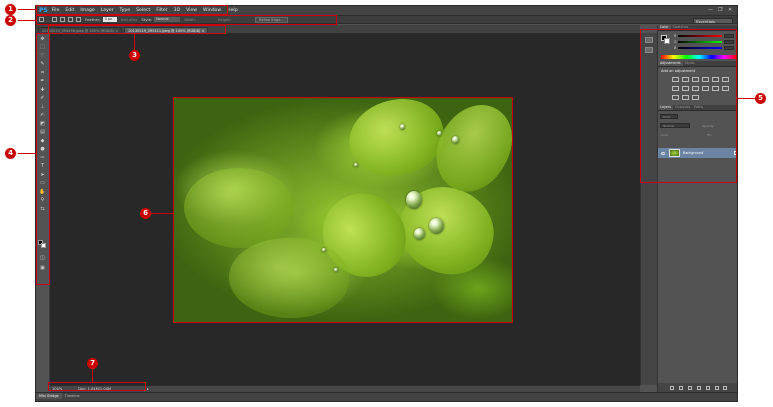 This screenshot has height=407, width=773. What do you see at coordinates (134, 55) in the screenshot?
I see `callout-3: 3` at bounding box center [134, 55].